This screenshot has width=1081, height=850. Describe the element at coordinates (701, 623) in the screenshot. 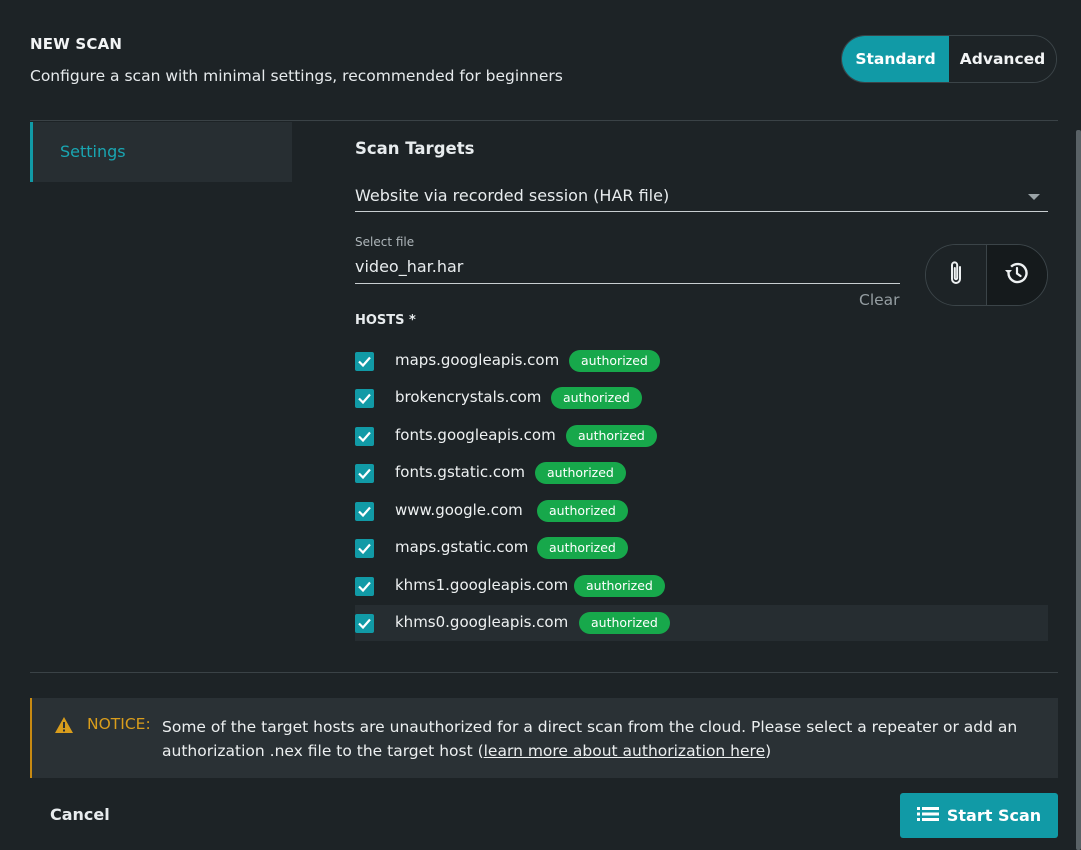

I see `host-row: khms0.googleapis.com authorized` at that location.